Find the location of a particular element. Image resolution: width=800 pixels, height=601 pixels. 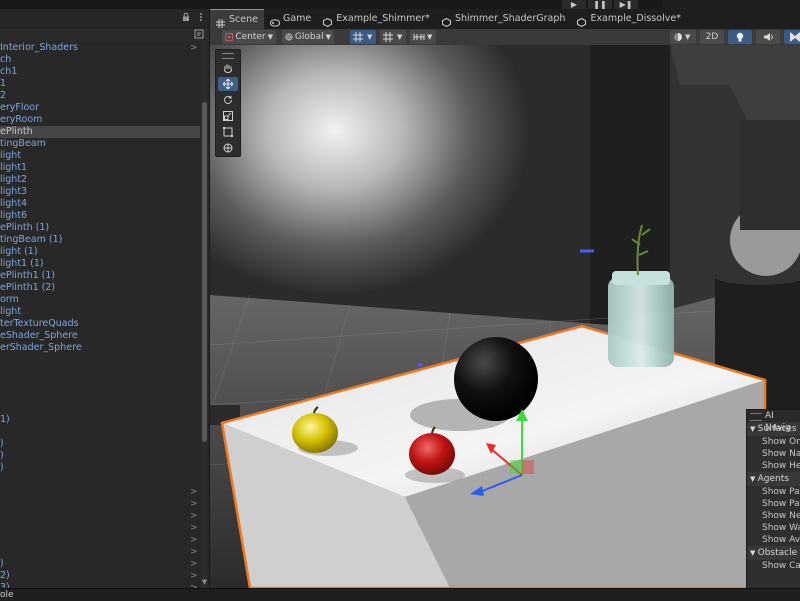

tab-shimmer-shadergraph: Shimmer_ShaderGraph is located at coordinates (504, 19).